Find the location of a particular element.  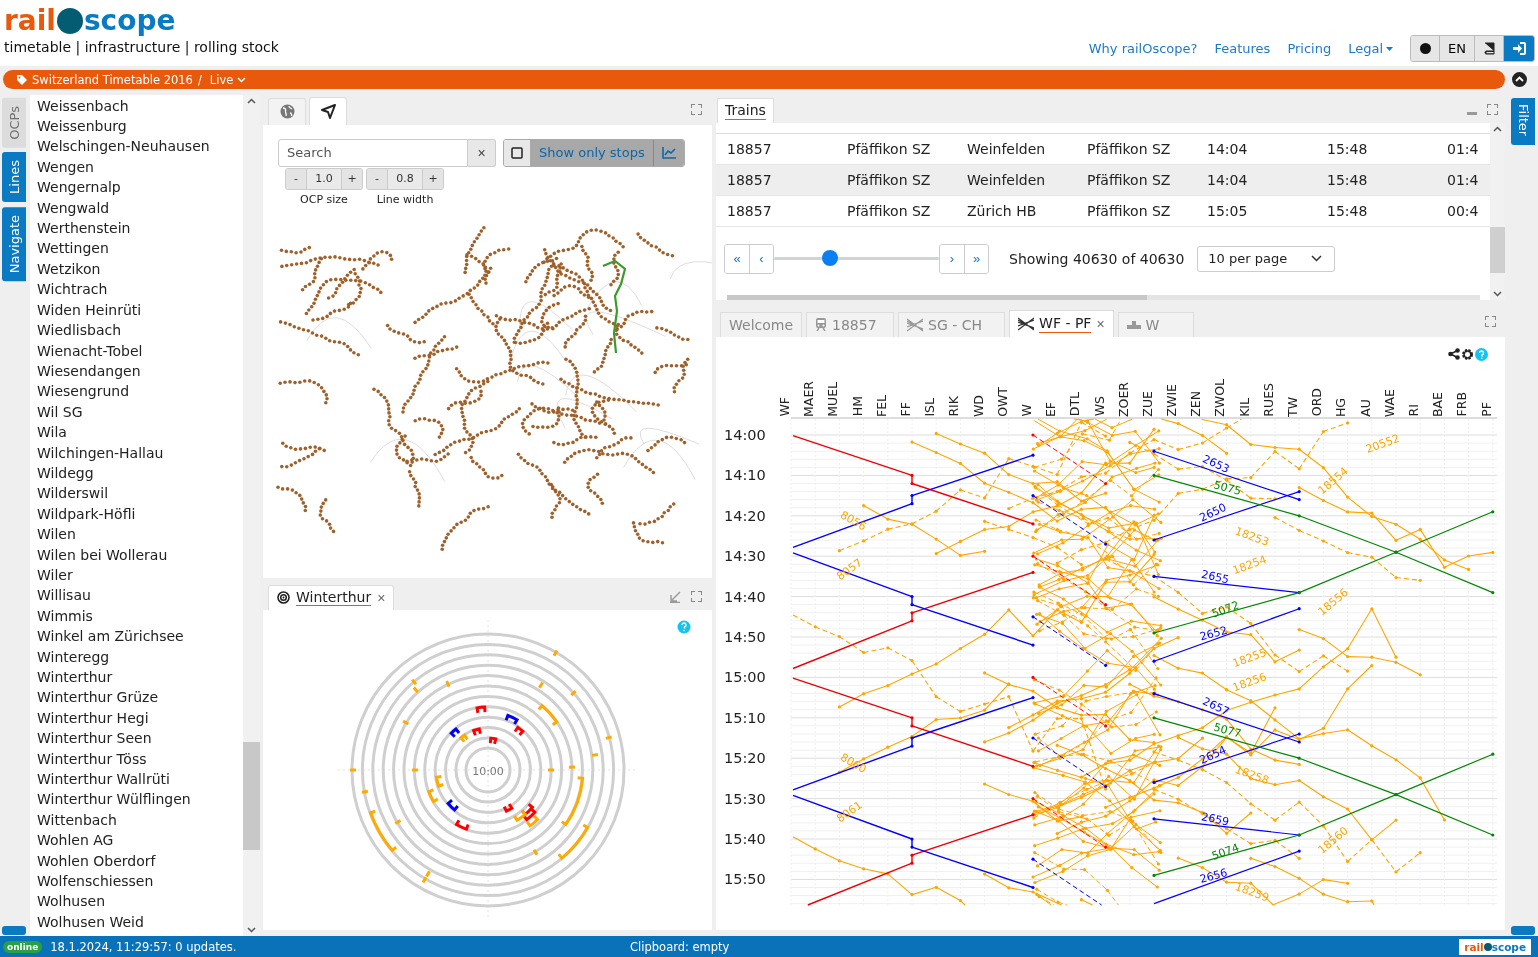

mode-dropdown: Live is located at coordinates (228, 79).